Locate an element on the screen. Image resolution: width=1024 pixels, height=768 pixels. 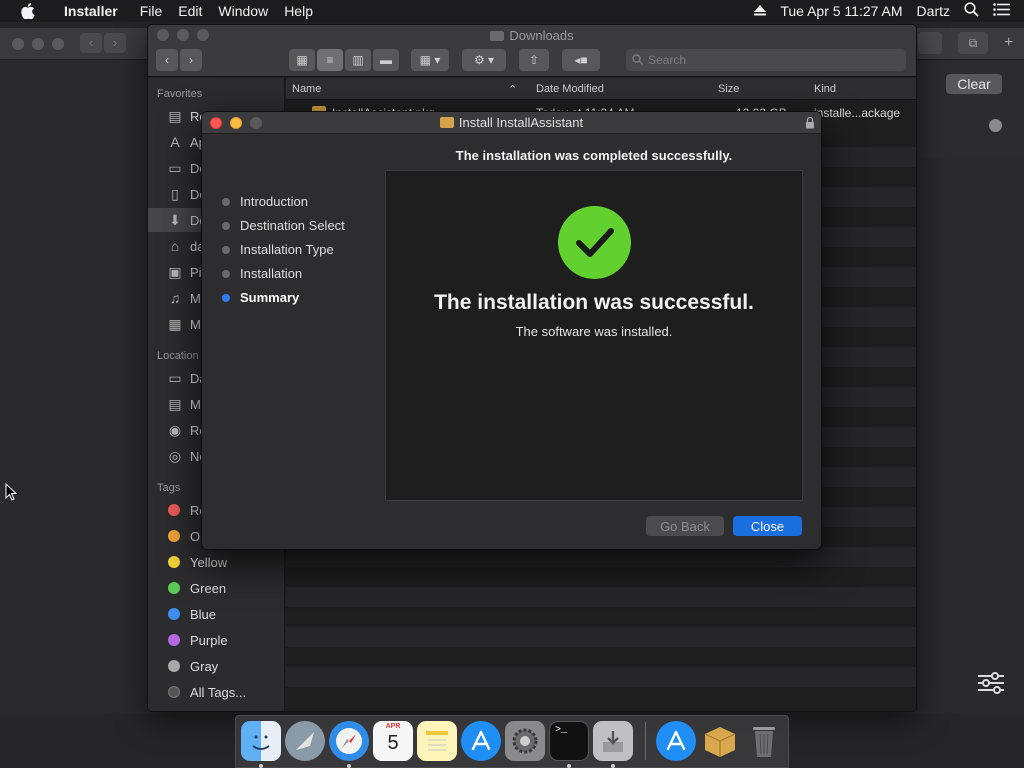
list-view-icon: ≡ is located at coordinates (330, 60).